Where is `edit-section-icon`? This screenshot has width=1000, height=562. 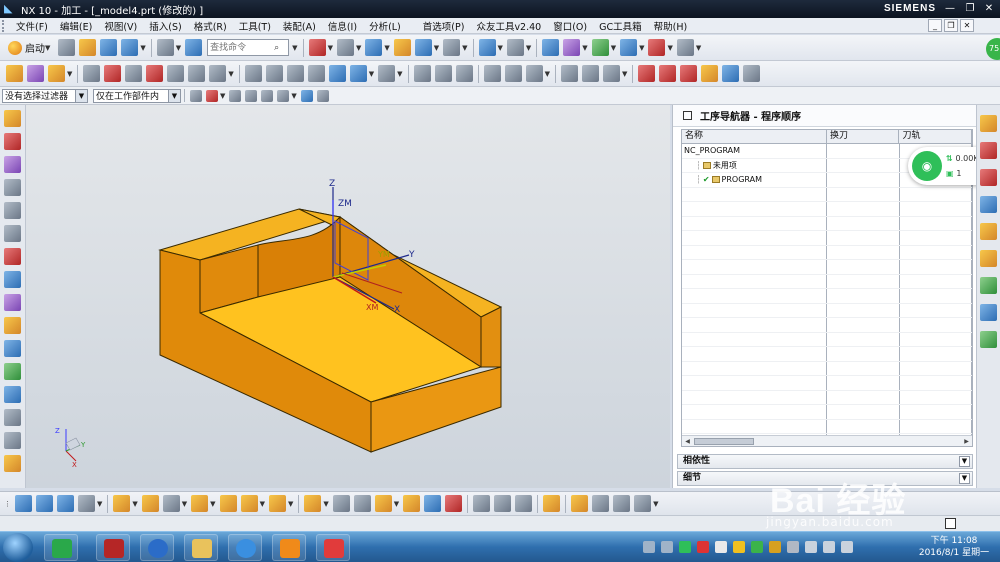
edit-section-icon is located at coordinates (402, 47).